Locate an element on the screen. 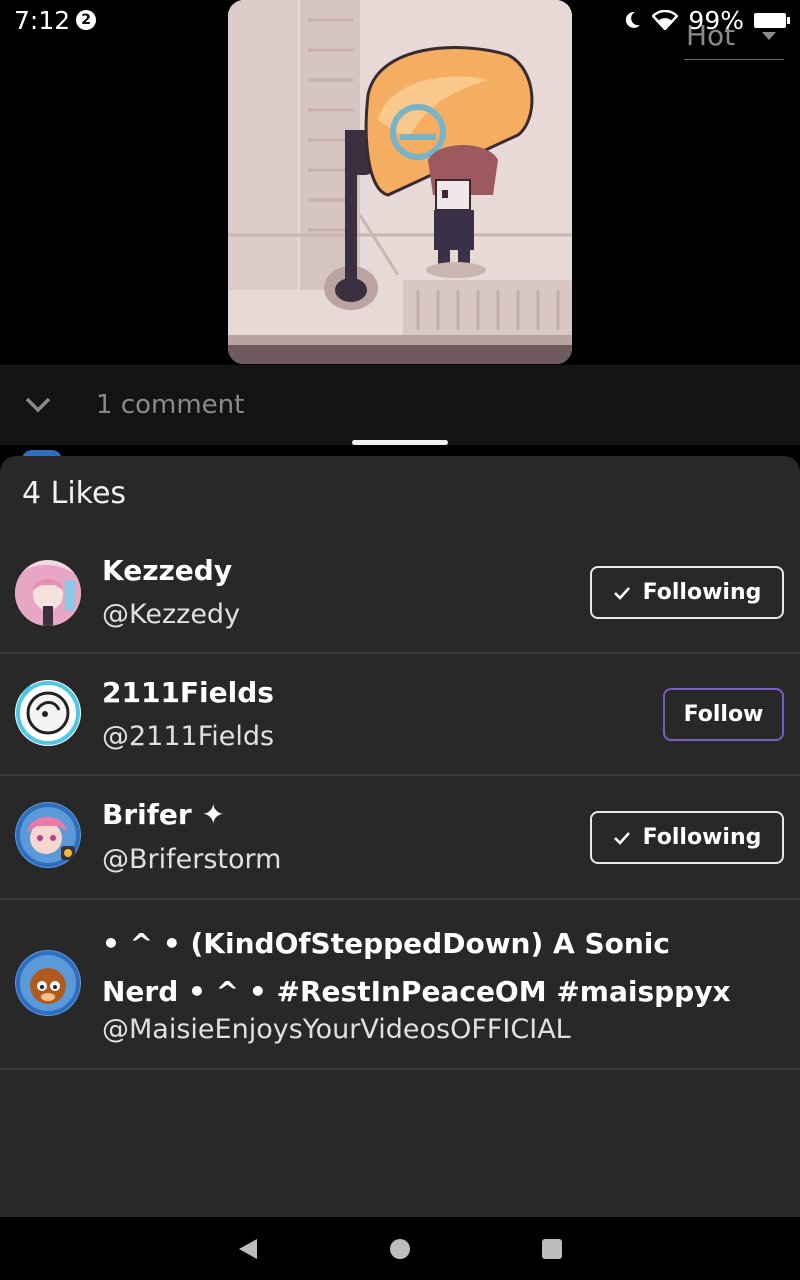 This screenshot has width=800, height=1280. follow-label: Follow is located at coordinates (723, 714).